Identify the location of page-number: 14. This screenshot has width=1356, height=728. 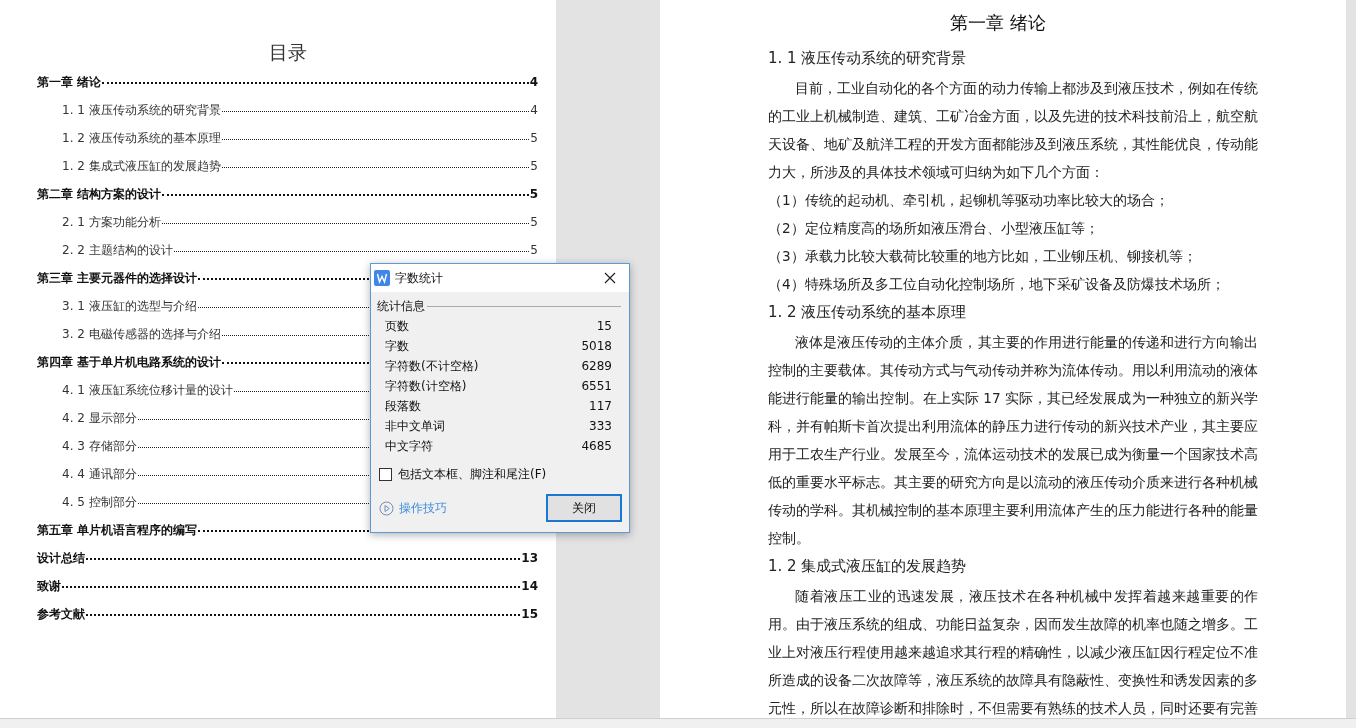
(529, 586).